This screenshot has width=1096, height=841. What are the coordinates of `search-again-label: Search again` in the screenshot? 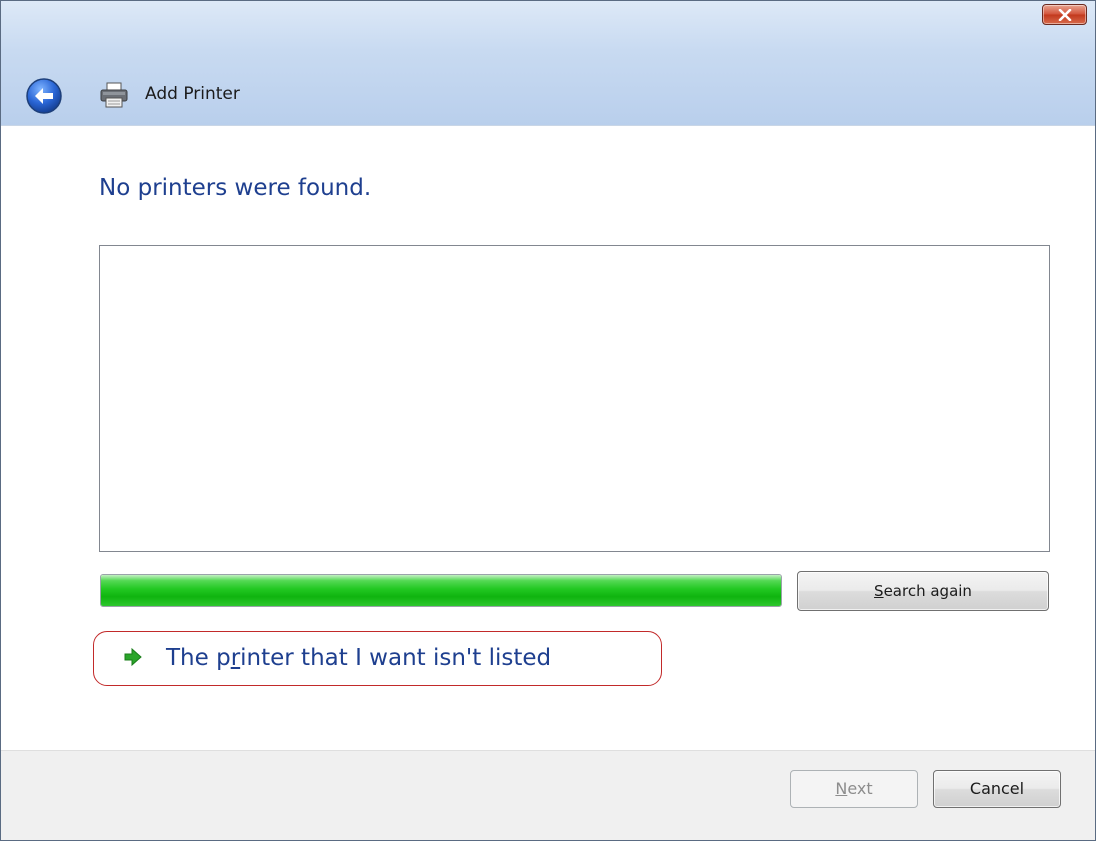 It's located at (923, 591).